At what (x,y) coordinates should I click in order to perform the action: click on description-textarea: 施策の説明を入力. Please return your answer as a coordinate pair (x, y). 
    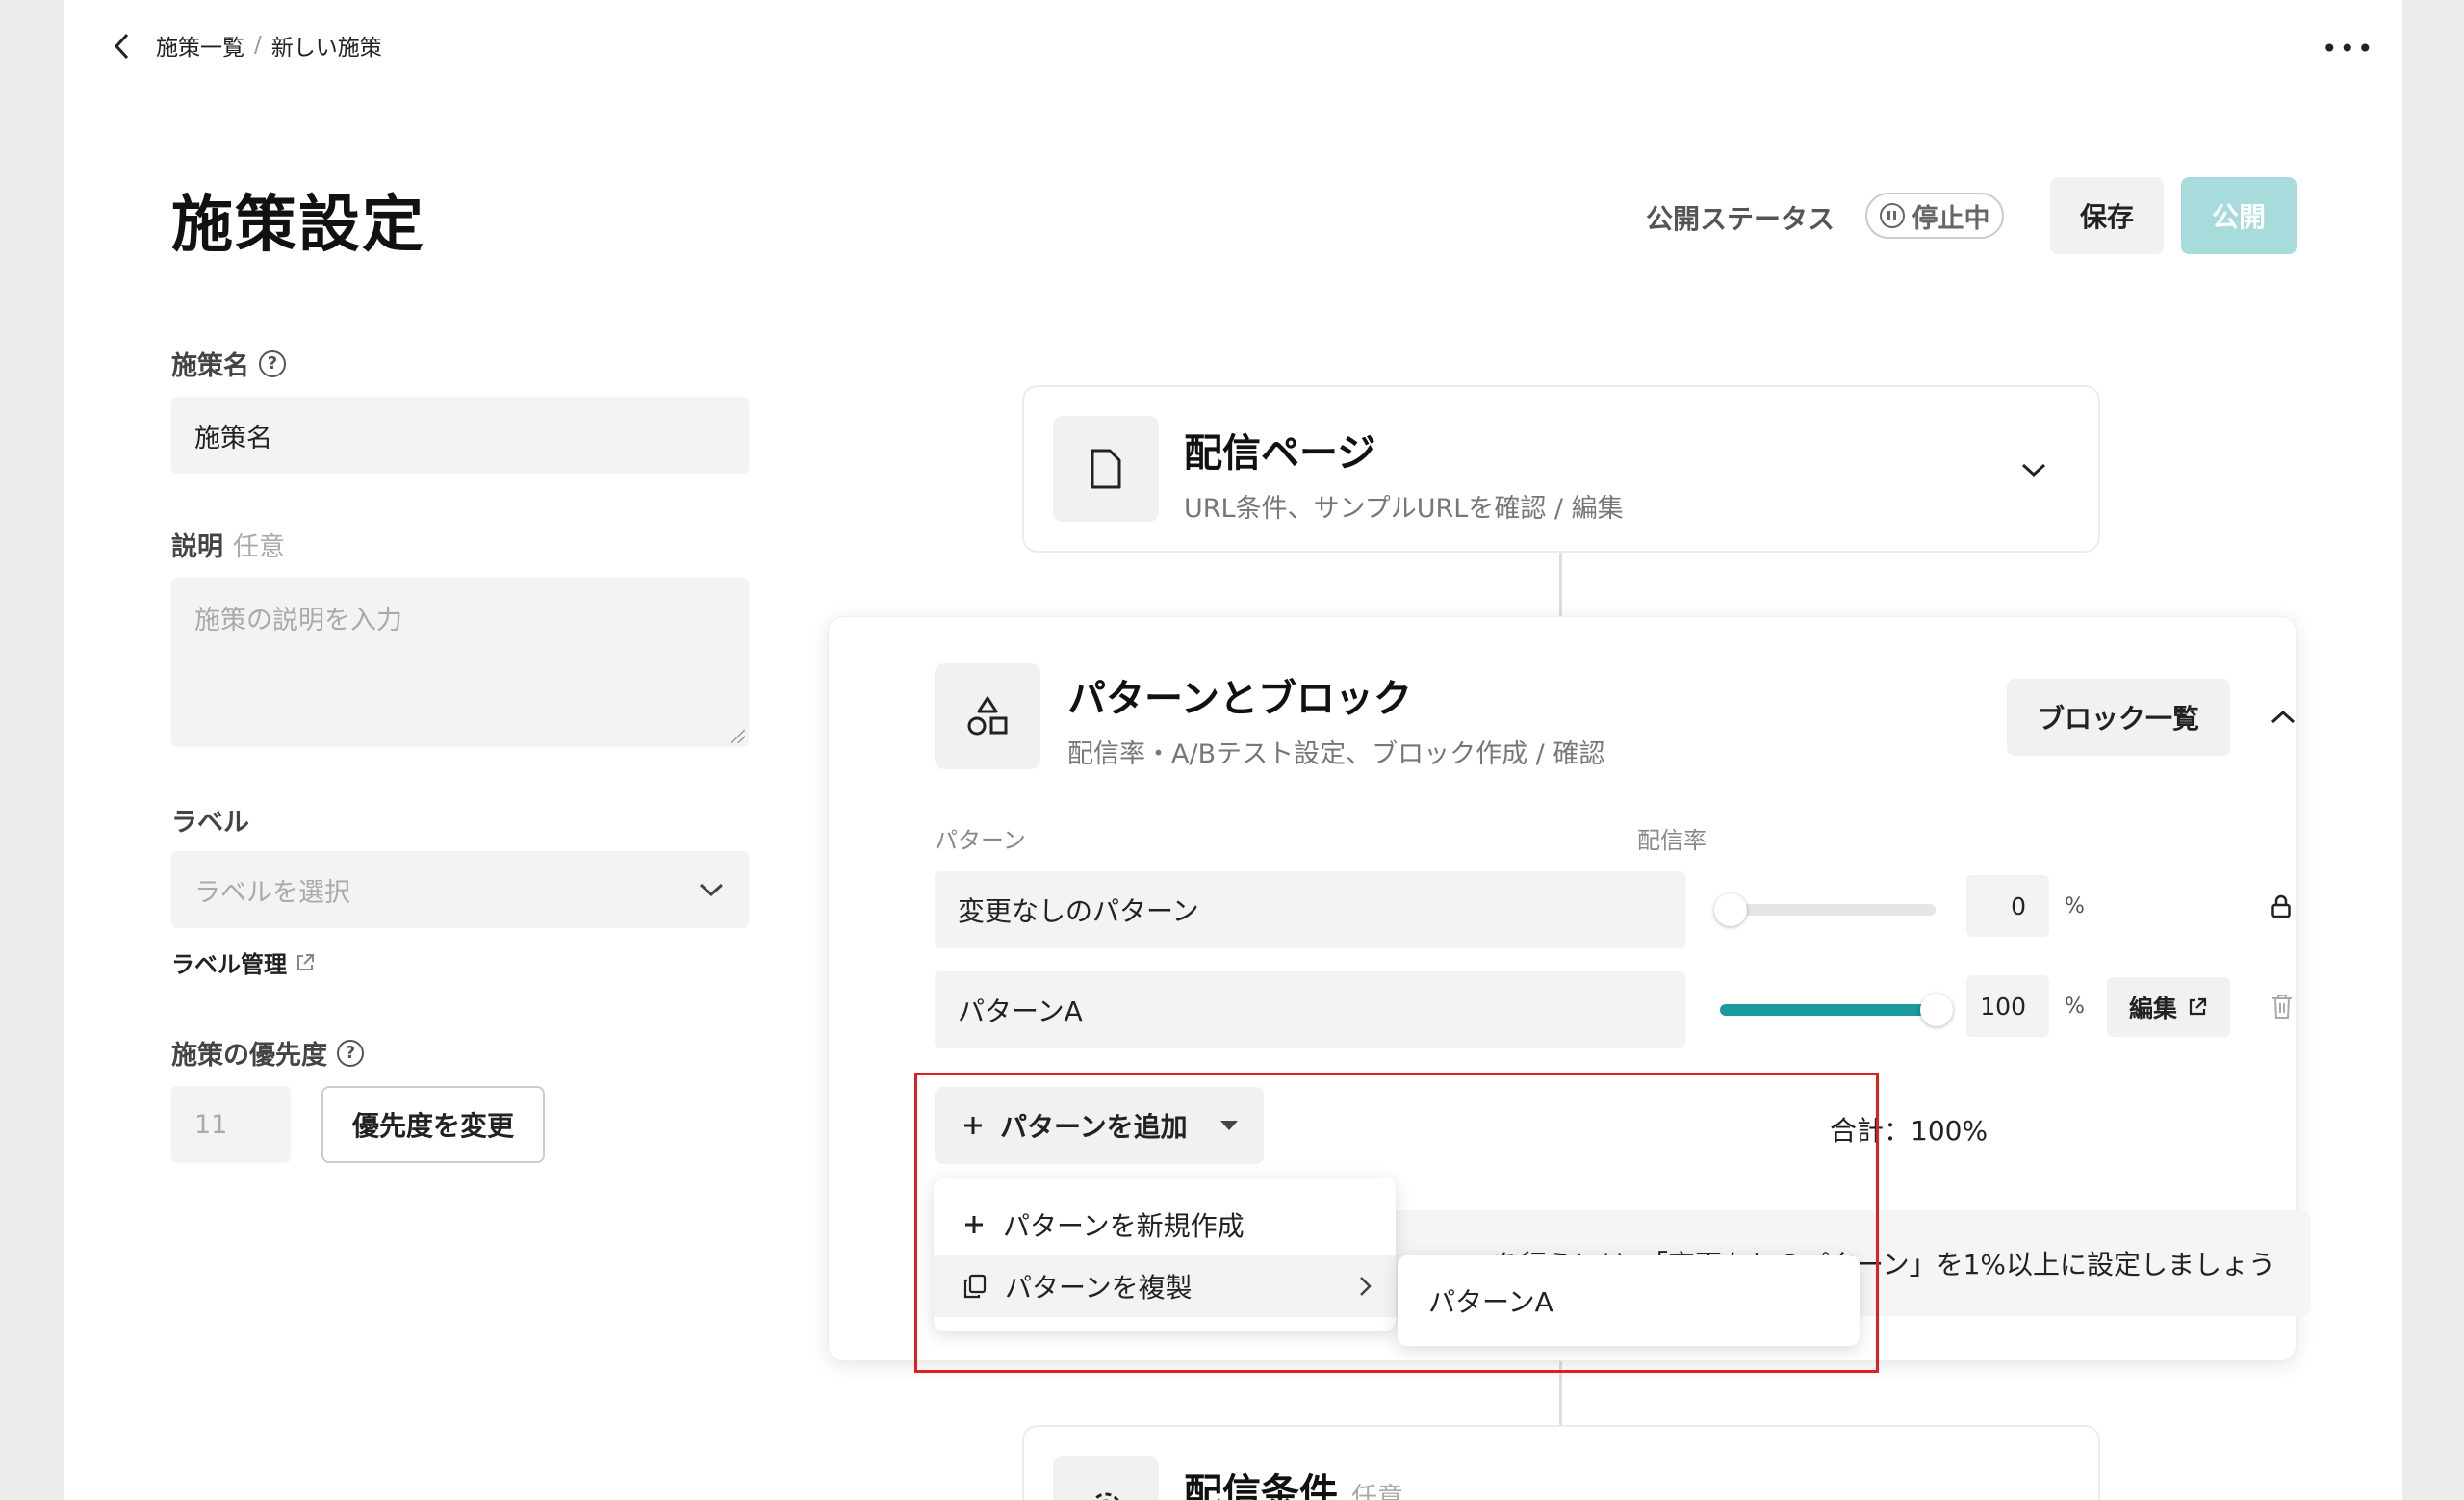
    Looking at the image, I should click on (460, 662).